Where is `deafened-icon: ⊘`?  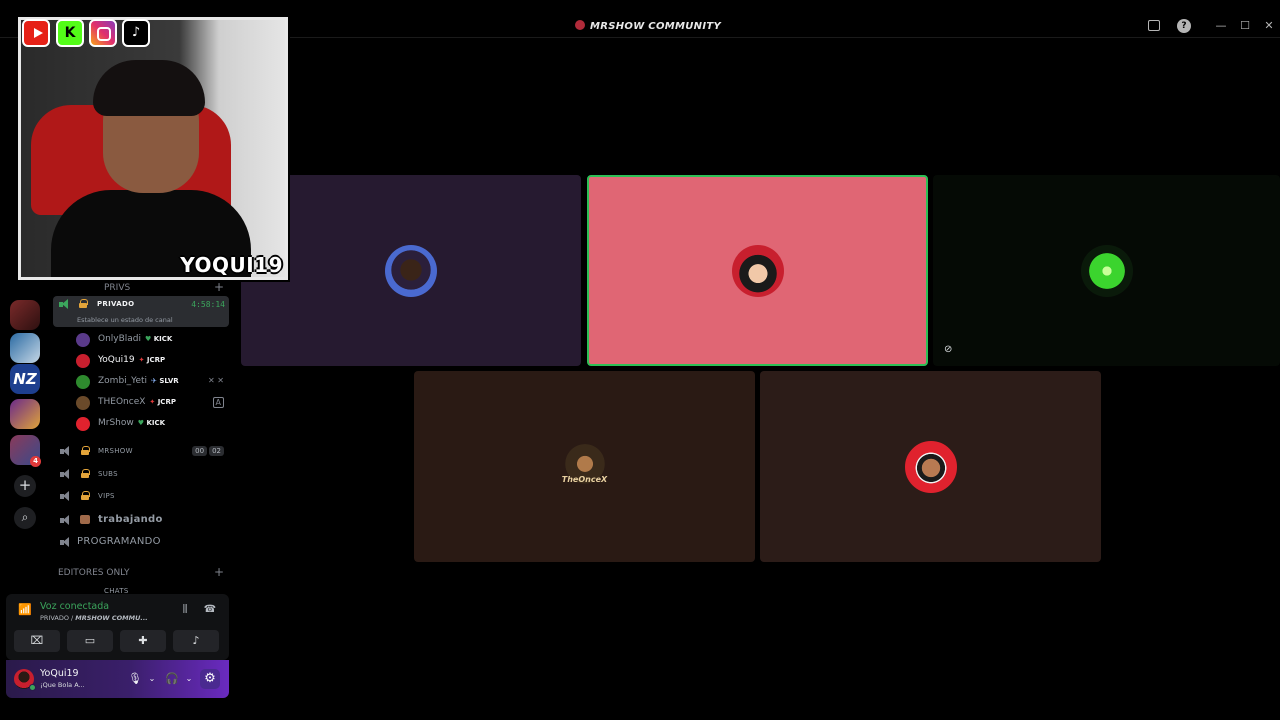 deafened-icon: ⊘ is located at coordinates (948, 349).